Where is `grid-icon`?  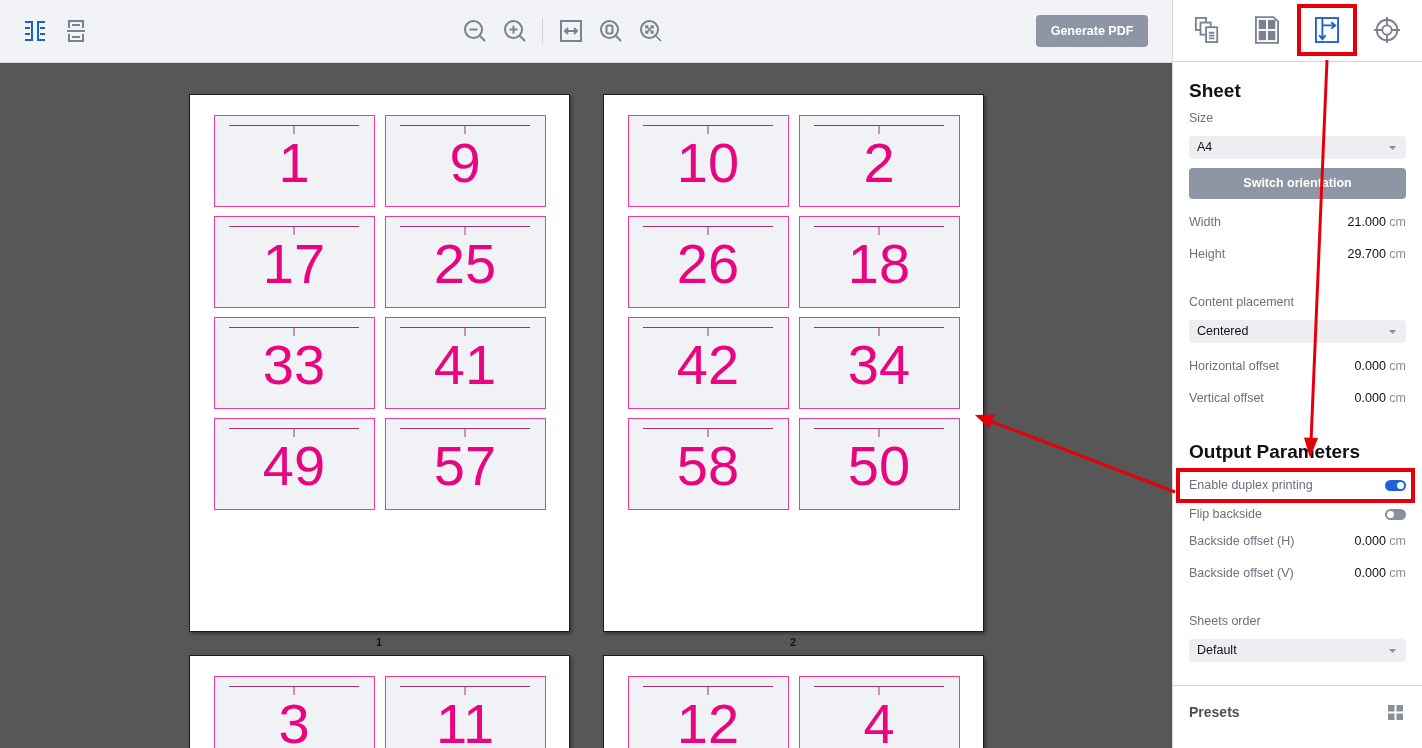
grid-icon is located at coordinates (1395, 712).